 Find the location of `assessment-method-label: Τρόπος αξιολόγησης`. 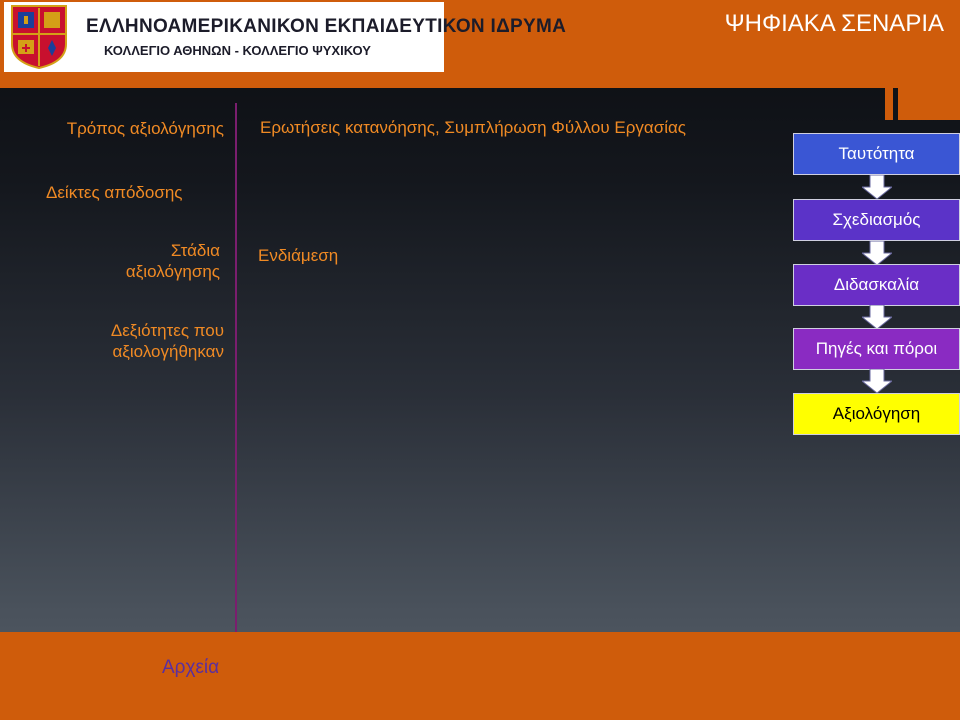

assessment-method-label: Τρόπος αξιολόγησης is located at coordinates (145, 128).